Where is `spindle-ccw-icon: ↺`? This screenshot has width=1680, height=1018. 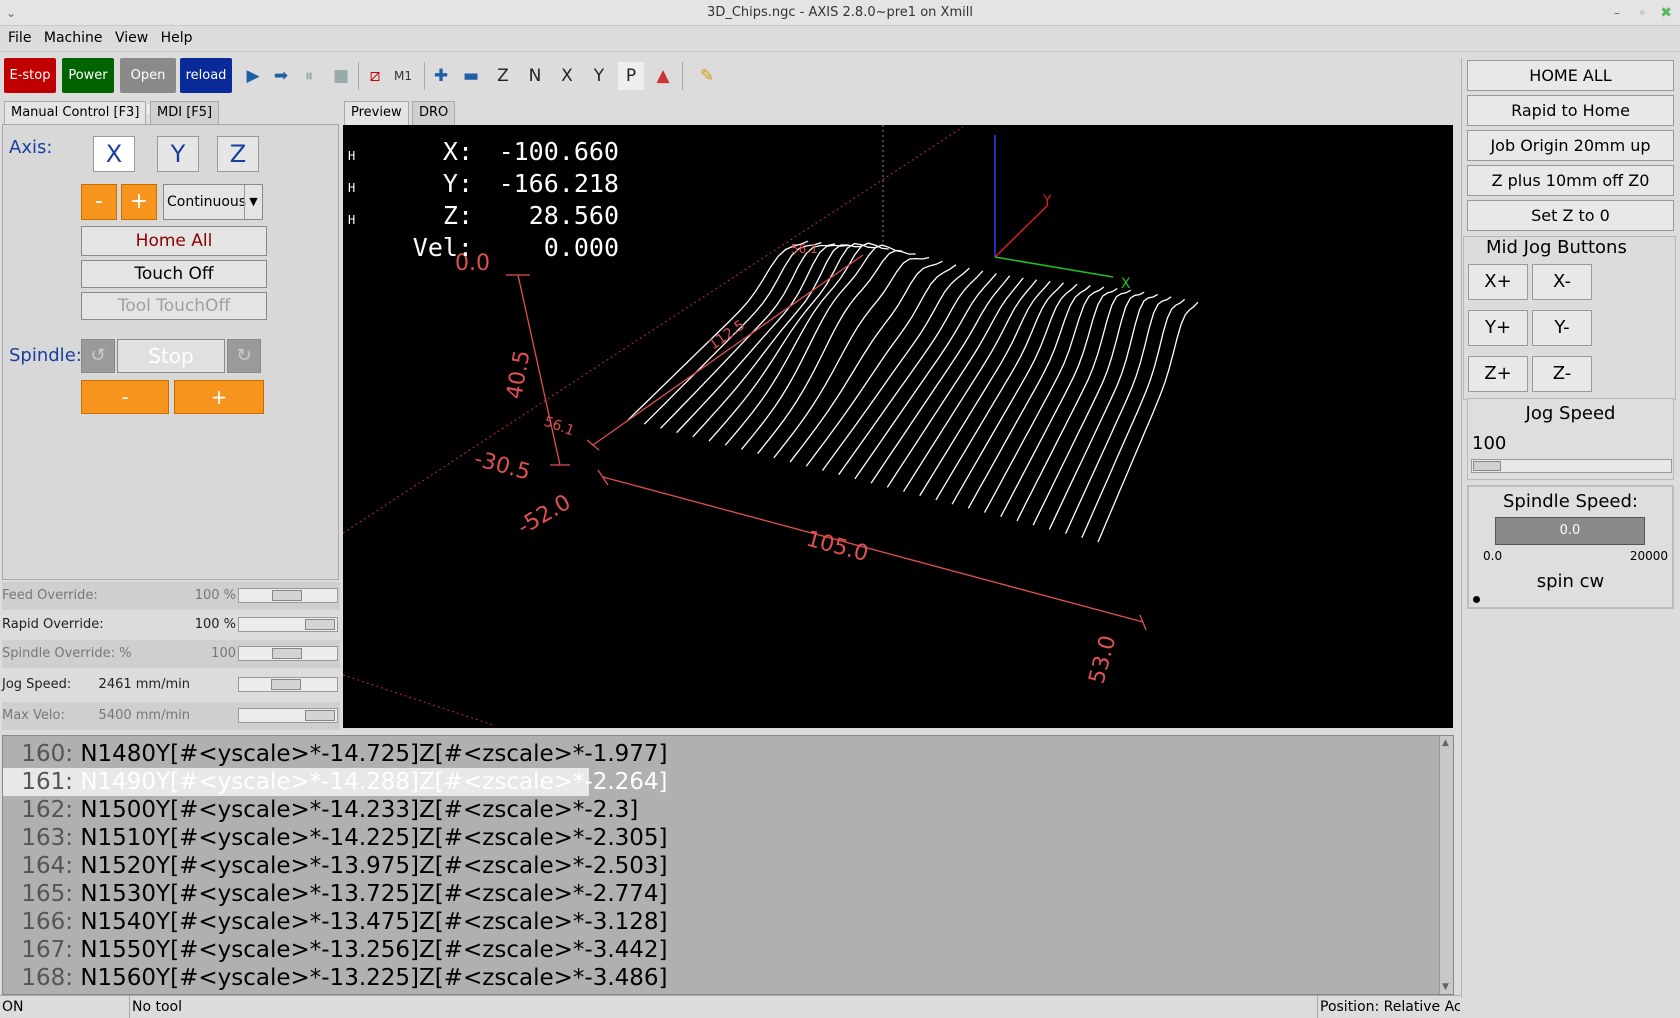 spindle-ccw-icon: ↺ is located at coordinates (98, 356).